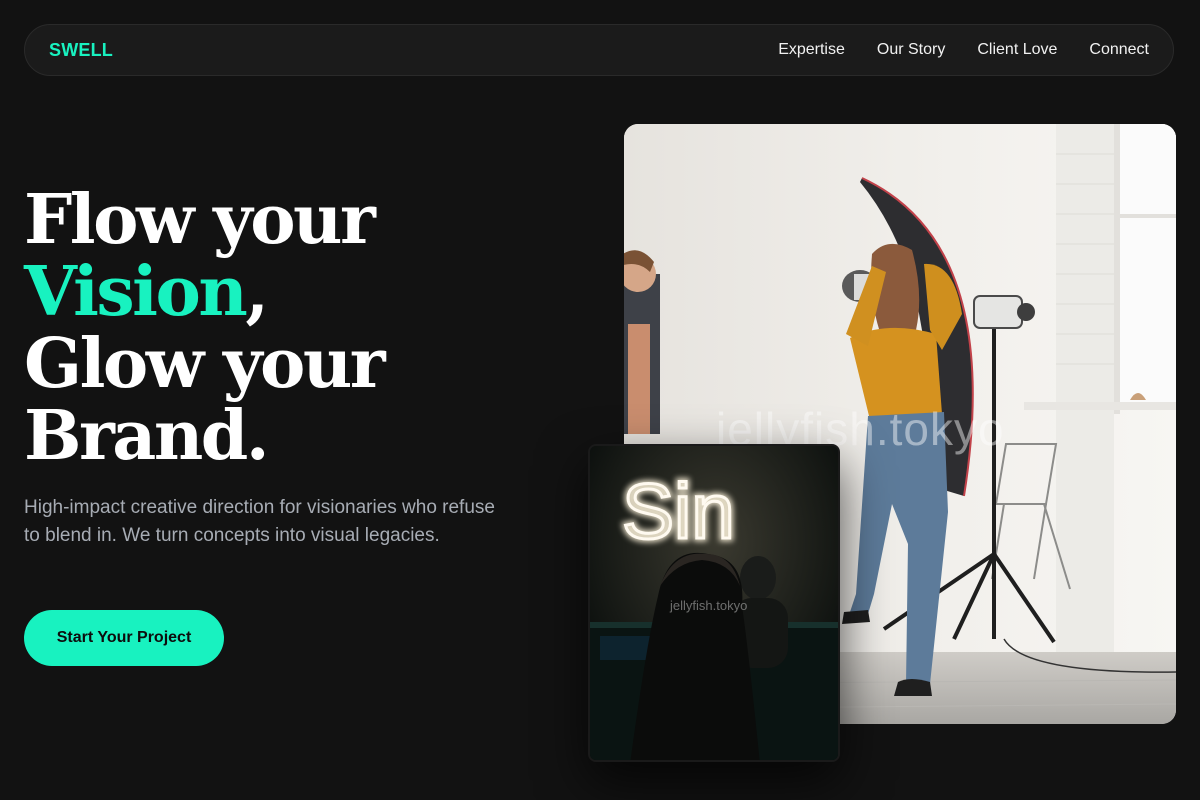  What do you see at coordinates (709, 605) in the screenshot?
I see `inset-photo-watermark: jellyfish.tokyo` at bounding box center [709, 605].